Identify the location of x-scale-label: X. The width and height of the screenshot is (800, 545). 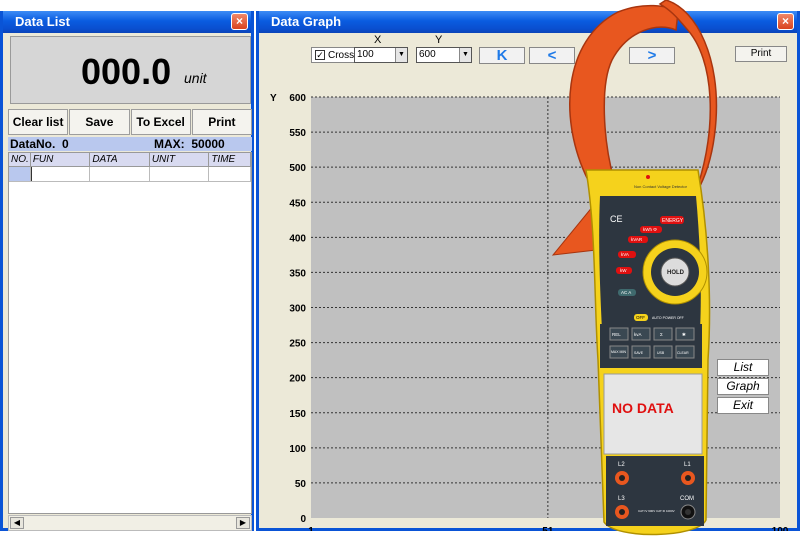
(378, 40).